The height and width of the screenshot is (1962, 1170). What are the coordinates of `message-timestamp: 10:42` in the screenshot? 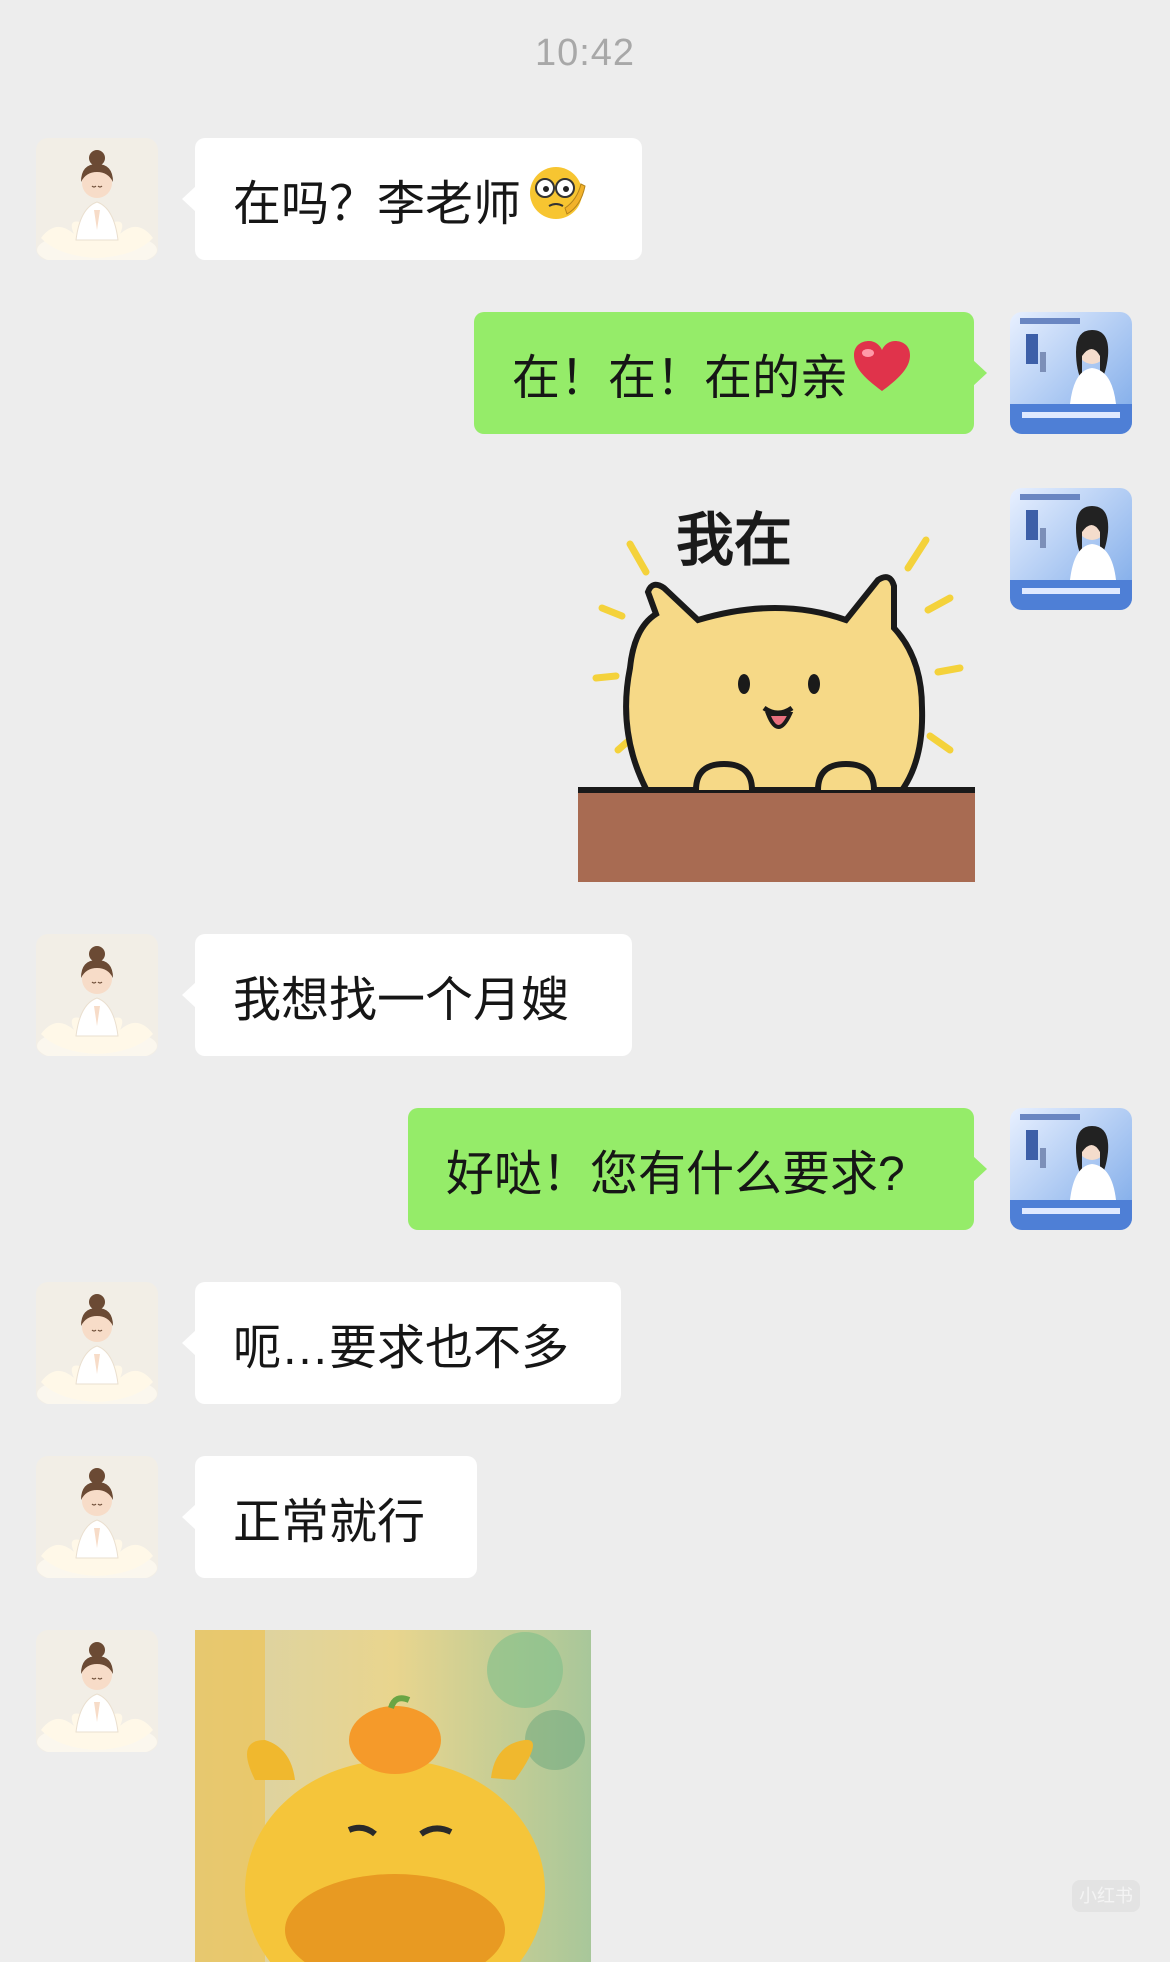 It's located at (585, 53).